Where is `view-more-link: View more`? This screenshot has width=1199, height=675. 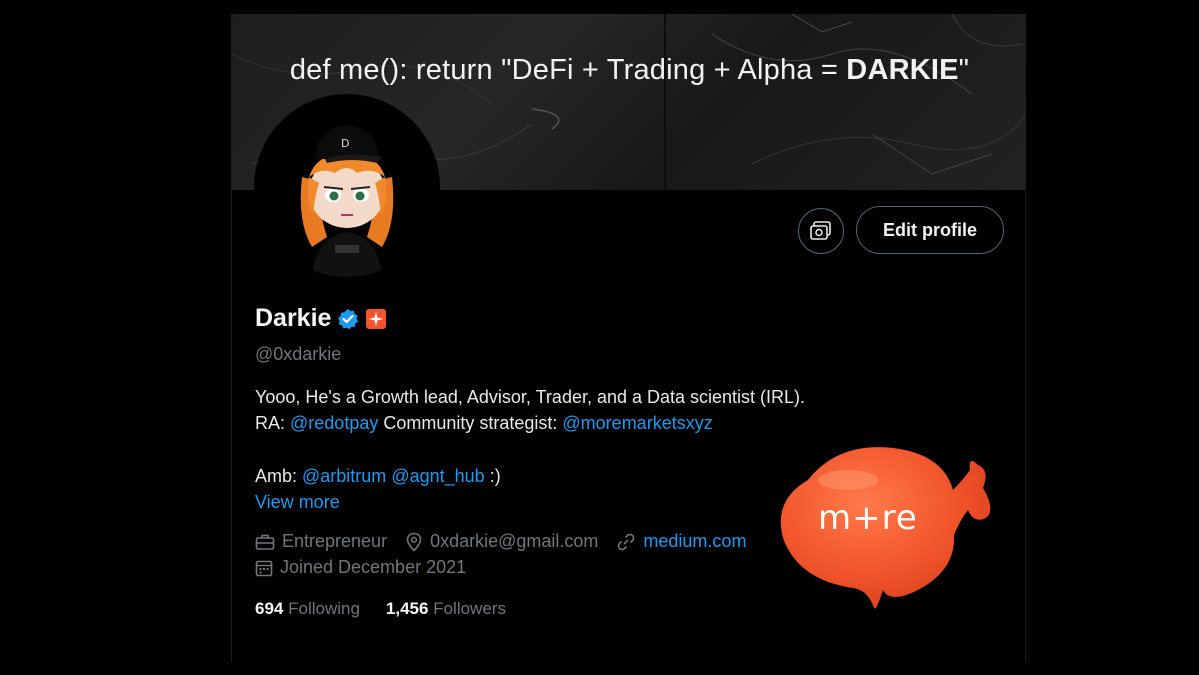 view-more-link: View more is located at coordinates (297, 502).